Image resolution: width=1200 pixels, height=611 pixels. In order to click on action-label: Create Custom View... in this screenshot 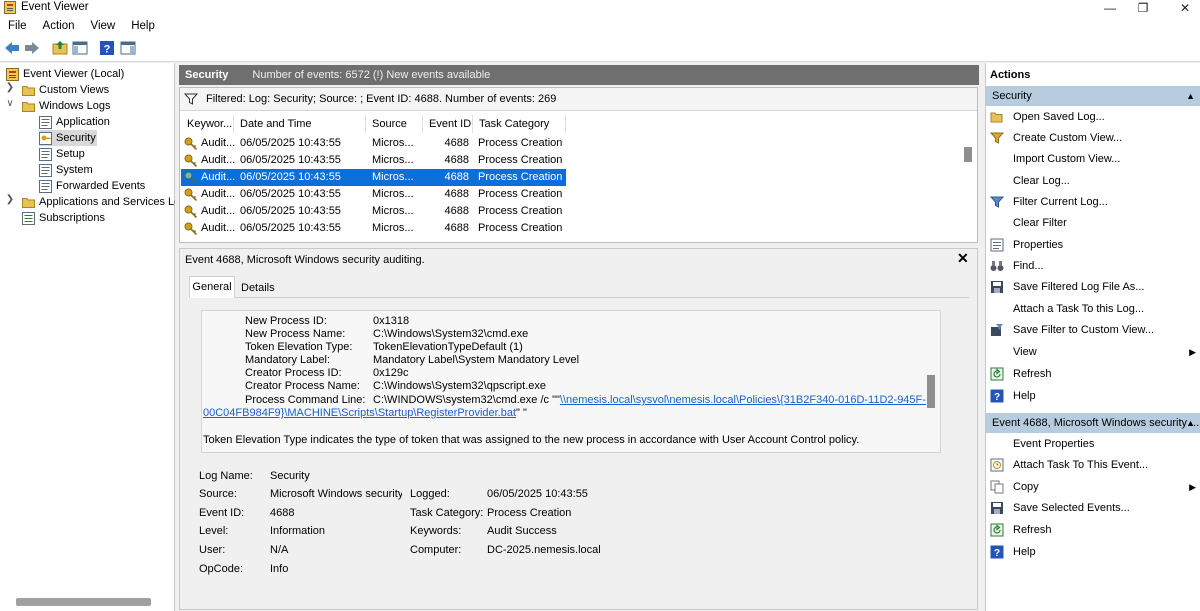, I will do `click(1068, 138)`.